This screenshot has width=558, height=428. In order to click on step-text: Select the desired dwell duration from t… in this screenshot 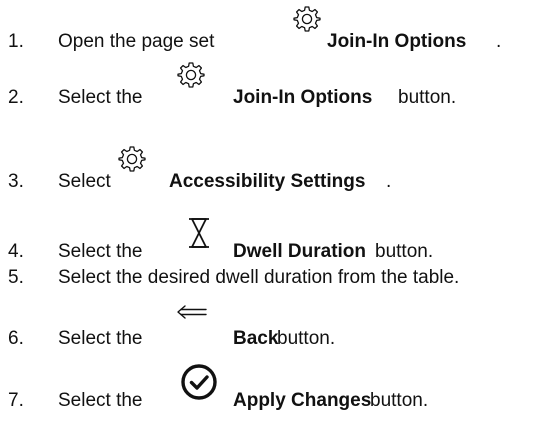, I will do `click(259, 277)`.